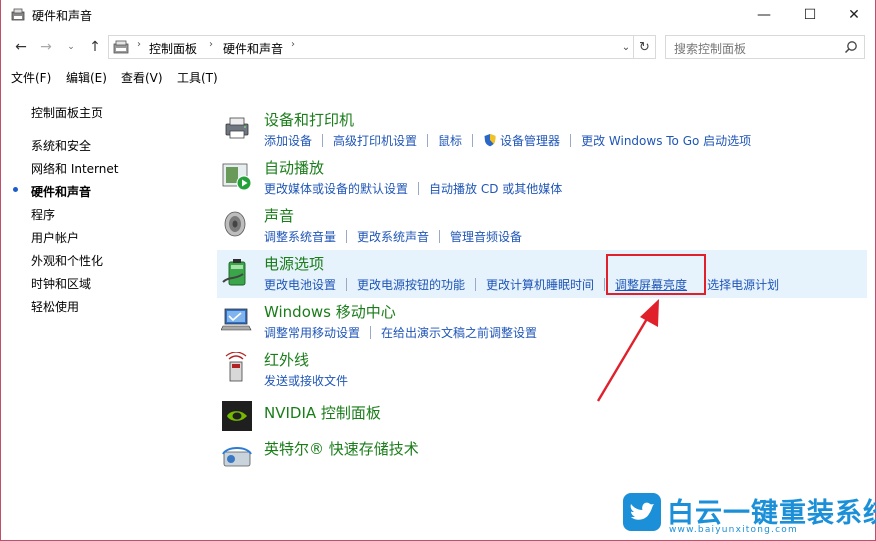  I want to click on recent-dropdown-icon: ⌄, so click(71, 47).